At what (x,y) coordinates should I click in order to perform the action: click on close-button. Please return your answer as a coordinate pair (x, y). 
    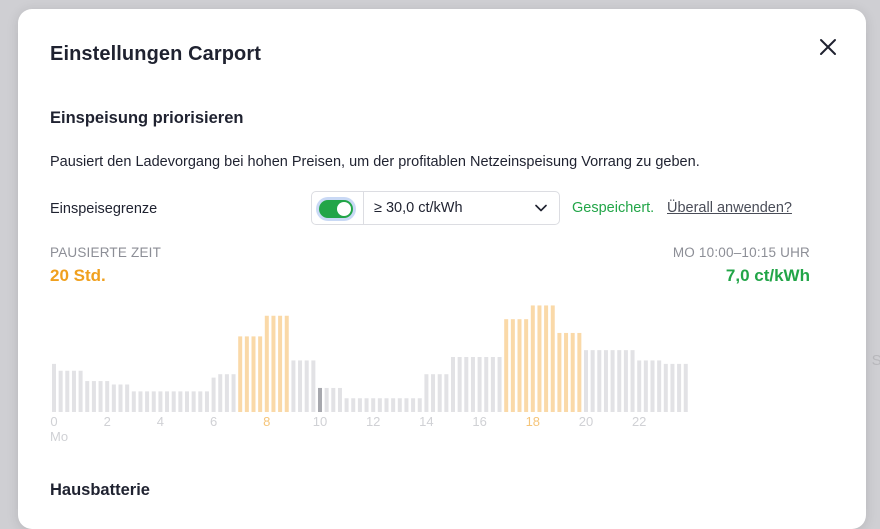
    Looking at the image, I should click on (828, 47).